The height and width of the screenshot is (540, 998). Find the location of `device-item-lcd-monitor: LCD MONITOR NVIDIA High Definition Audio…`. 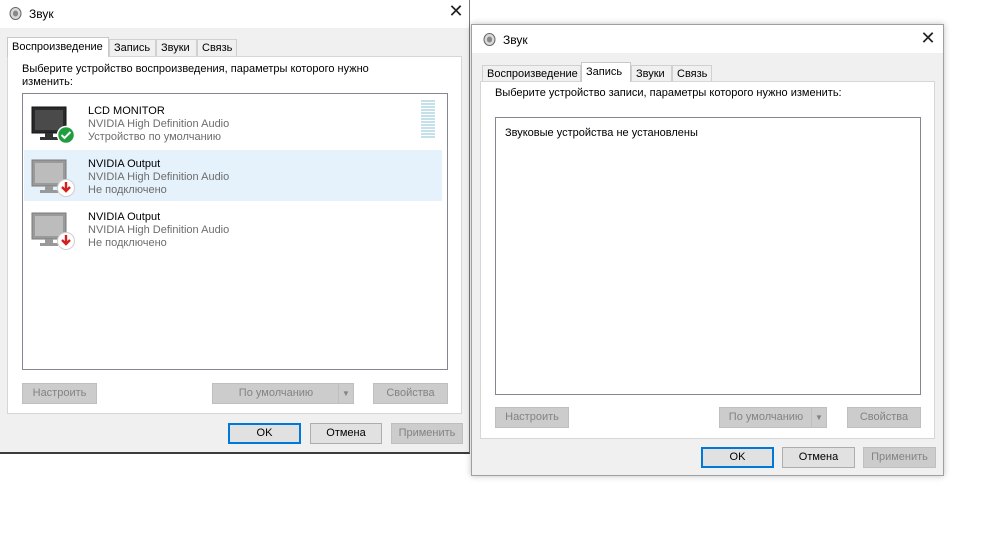

device-item-lcd-monitor: LCD MONITOR NVIDIA High Definition Audio… is located at coordinates (233, 122).